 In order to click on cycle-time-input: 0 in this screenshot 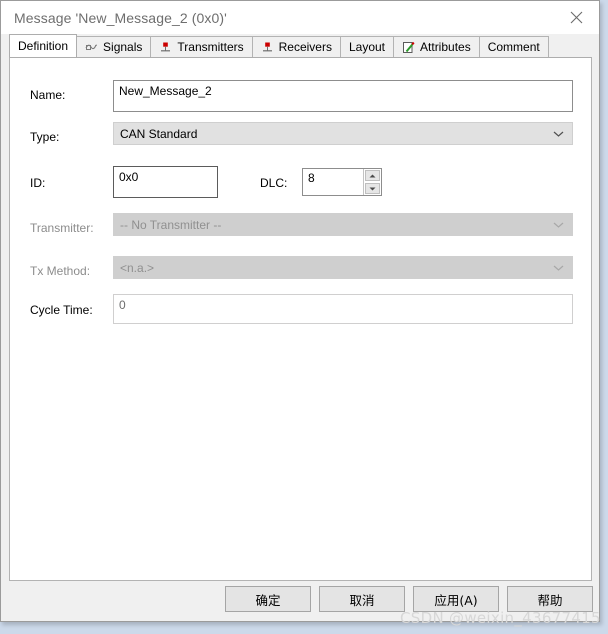, I will do `click(343, 309)`.